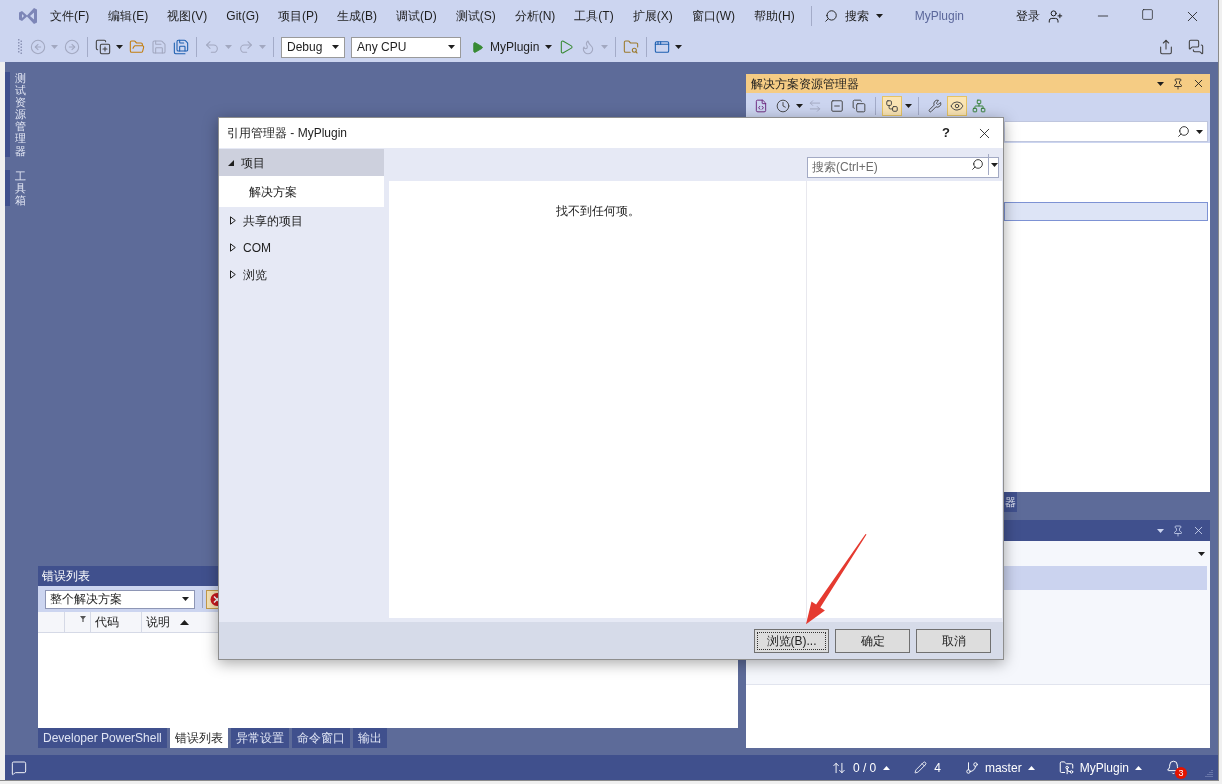 Image resolution: width=1222 pixels, height=784 pixels. What do you see at coordinates (1106, 131) in the screenshot?
I see `search-field` at bounding box center [1106, 131].